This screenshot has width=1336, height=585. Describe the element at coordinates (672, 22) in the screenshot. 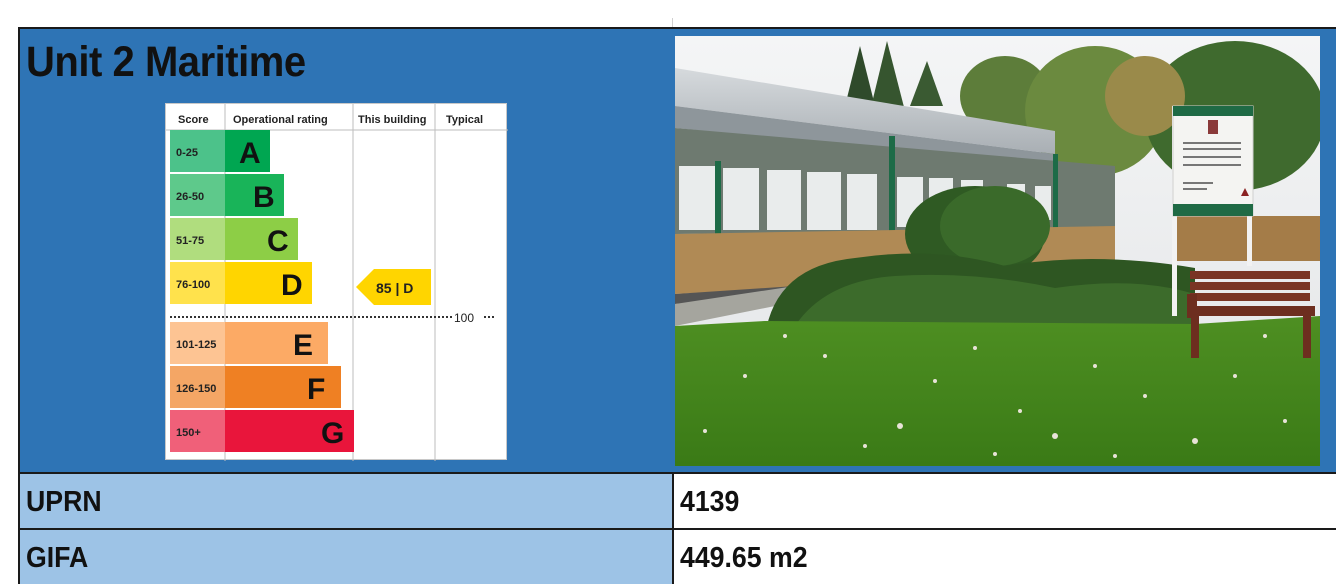

I see `column-divider` at that location.